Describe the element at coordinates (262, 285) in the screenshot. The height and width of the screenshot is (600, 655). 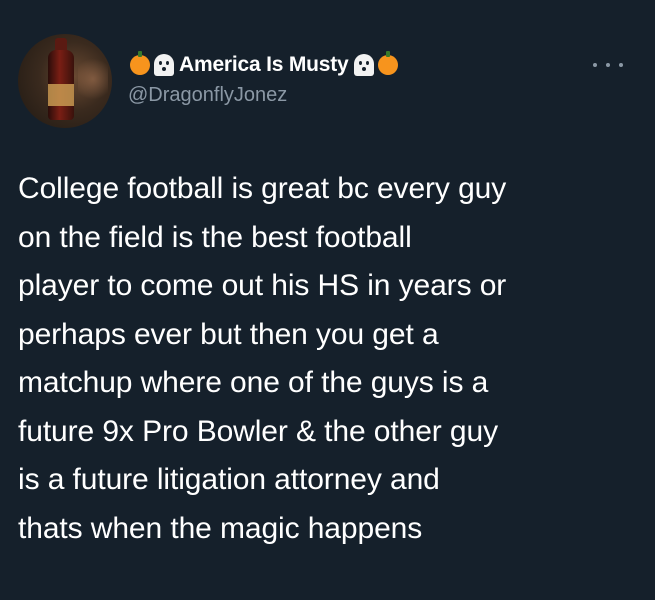
I see `tweet-text-line: player to come out his HS in years or` at that location.